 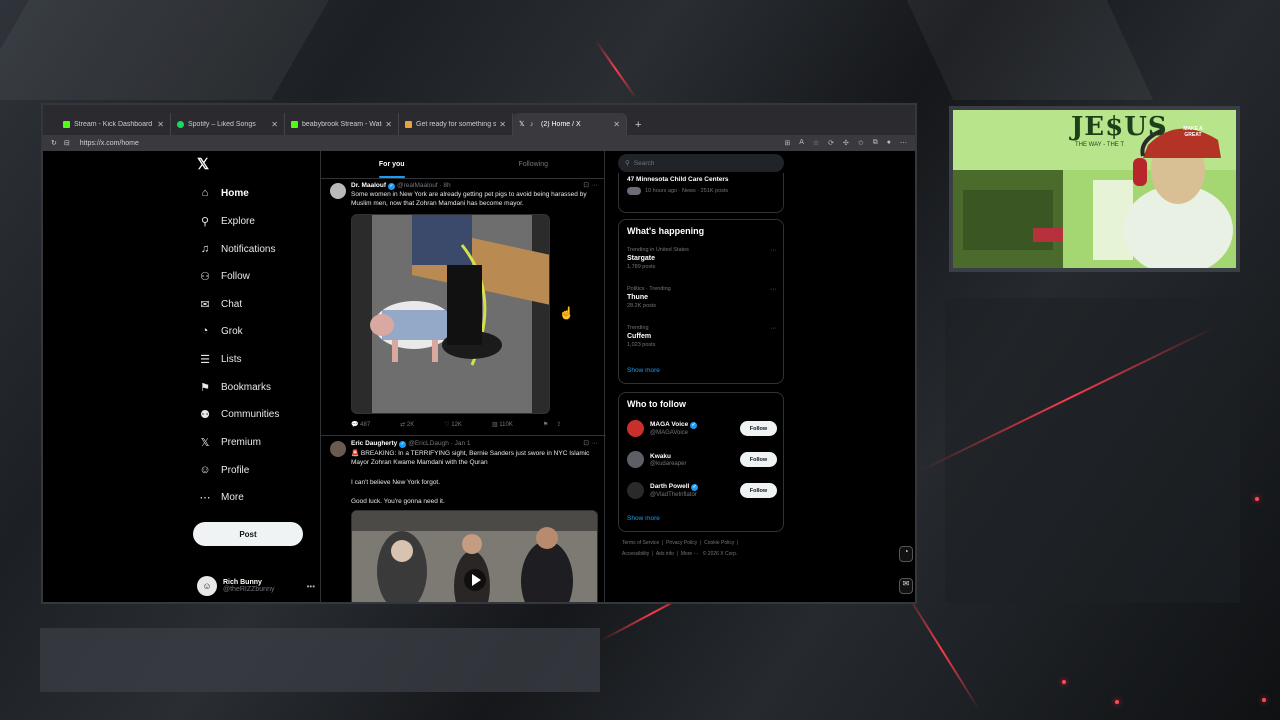 I want to click on tweet-meta: @EricLDaugh · Jan 1, so click(x=439, y=443).